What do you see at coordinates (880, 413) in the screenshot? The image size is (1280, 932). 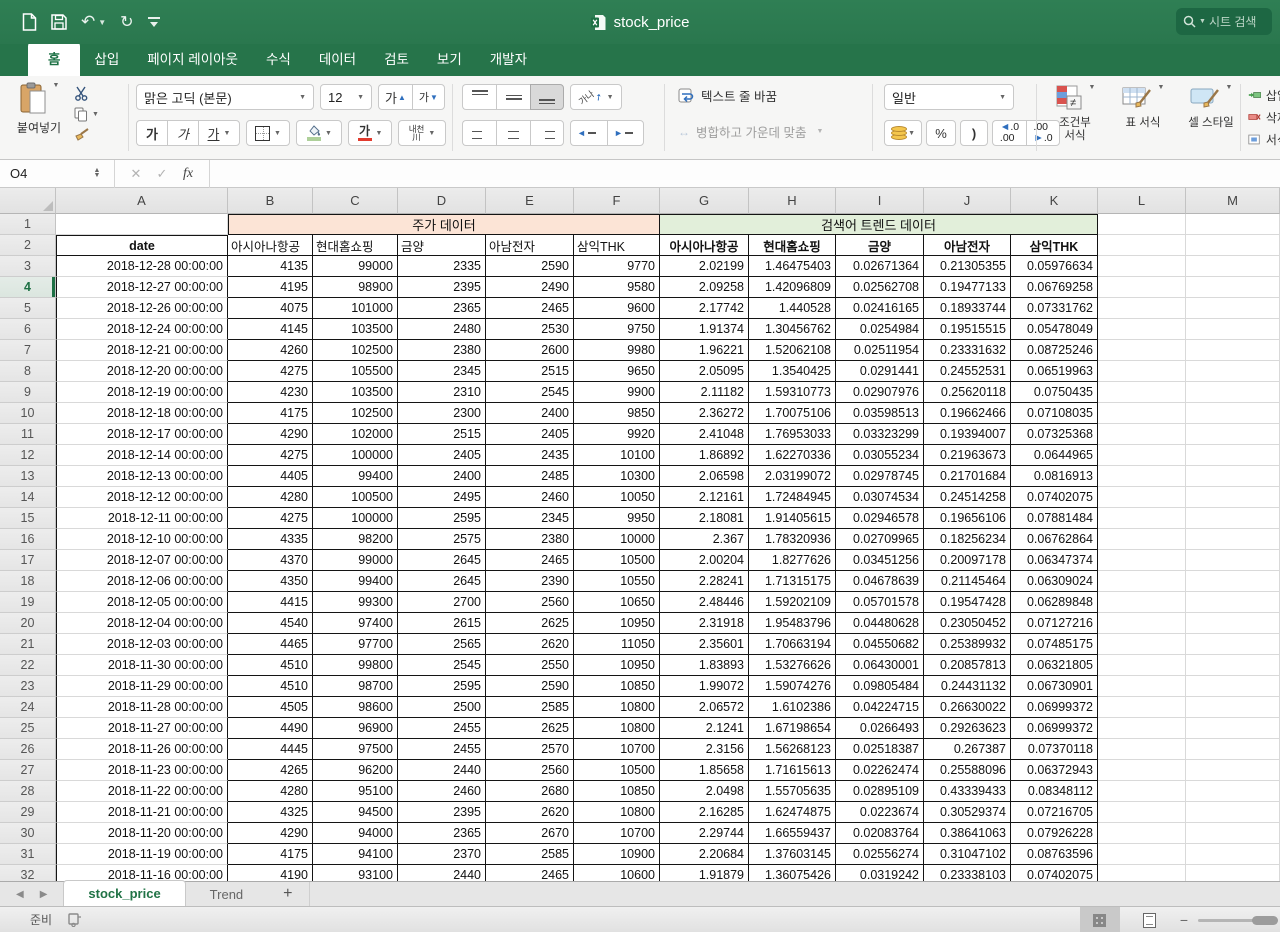 I see `cell-I10: 0.03598513` at bounding box center [880, 413].